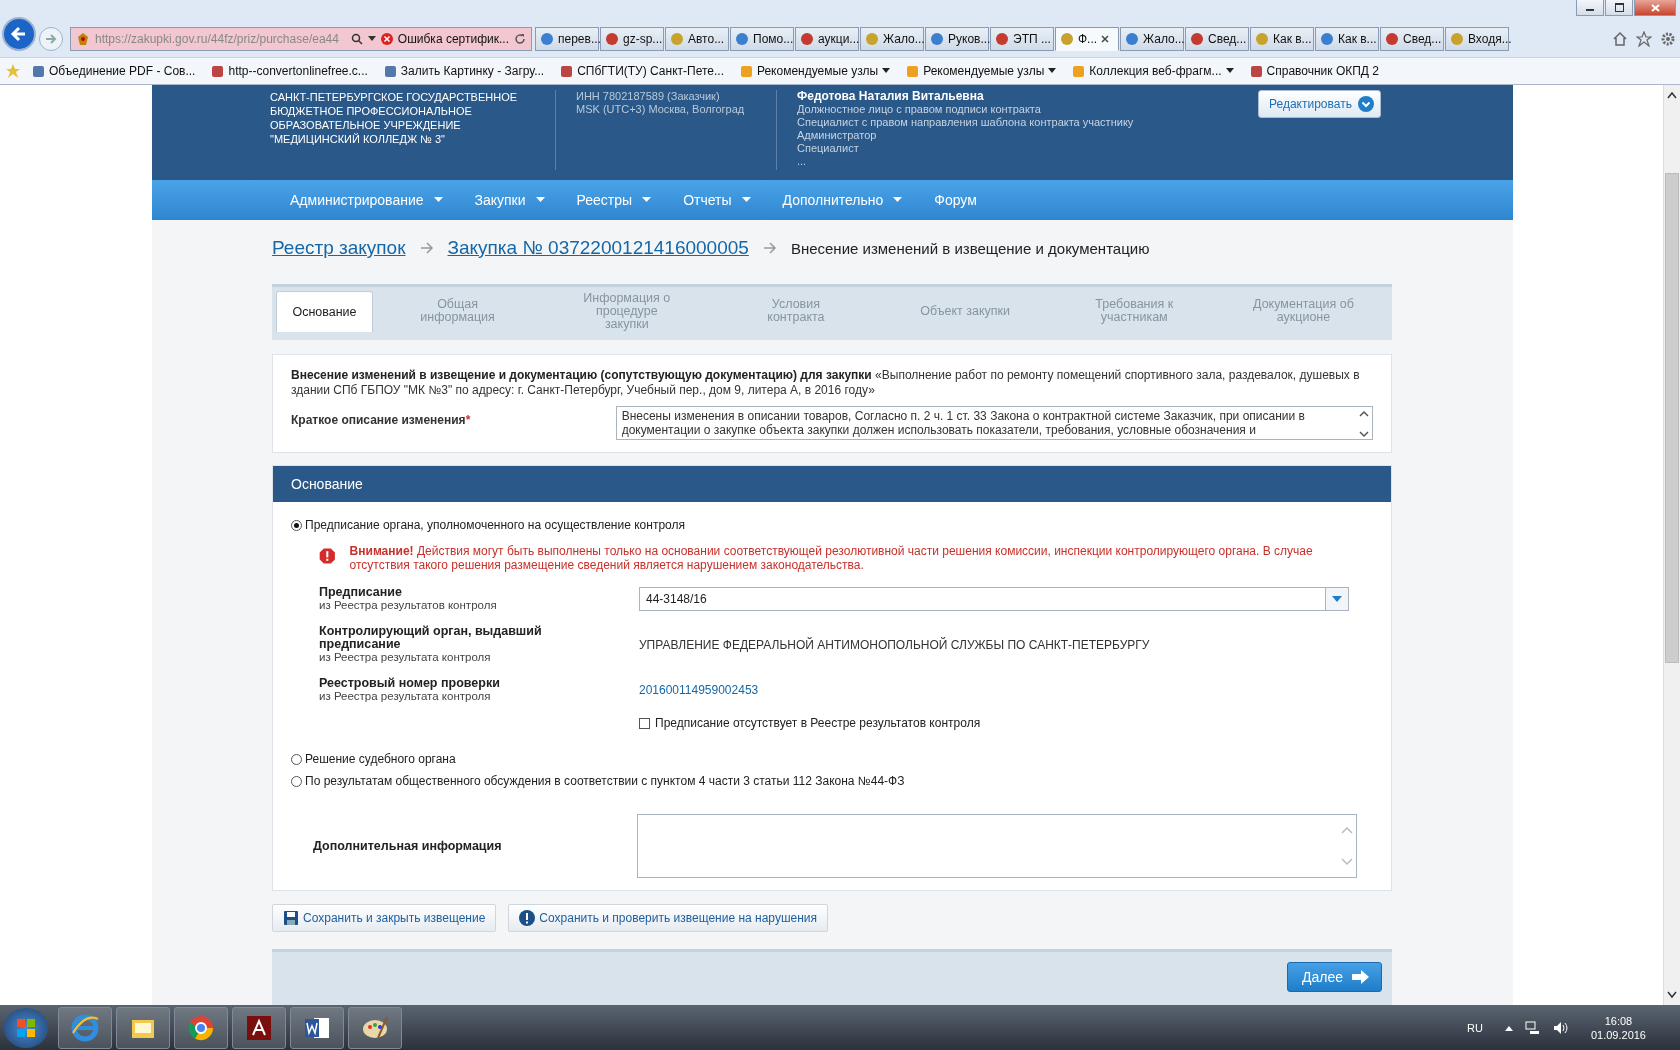 The width and height of the screenshot is (1680, 1050). Describe the element at coordinates (1590, 8) in the screenshot. I see `minimize-icon` at that location.